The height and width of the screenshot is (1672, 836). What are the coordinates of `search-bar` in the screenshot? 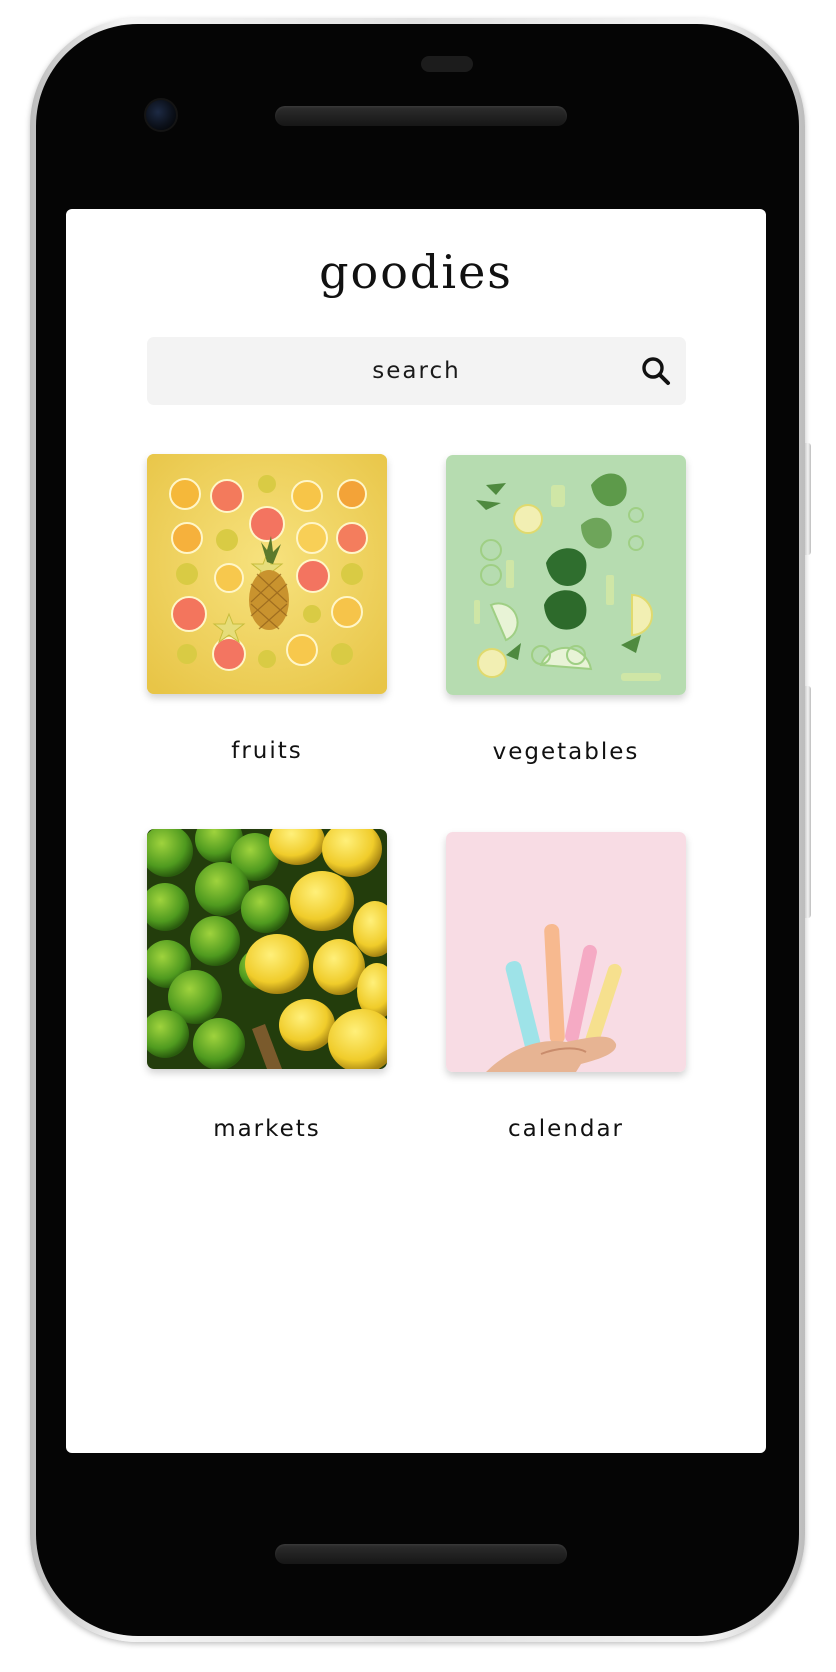 It's located at (416, 371).